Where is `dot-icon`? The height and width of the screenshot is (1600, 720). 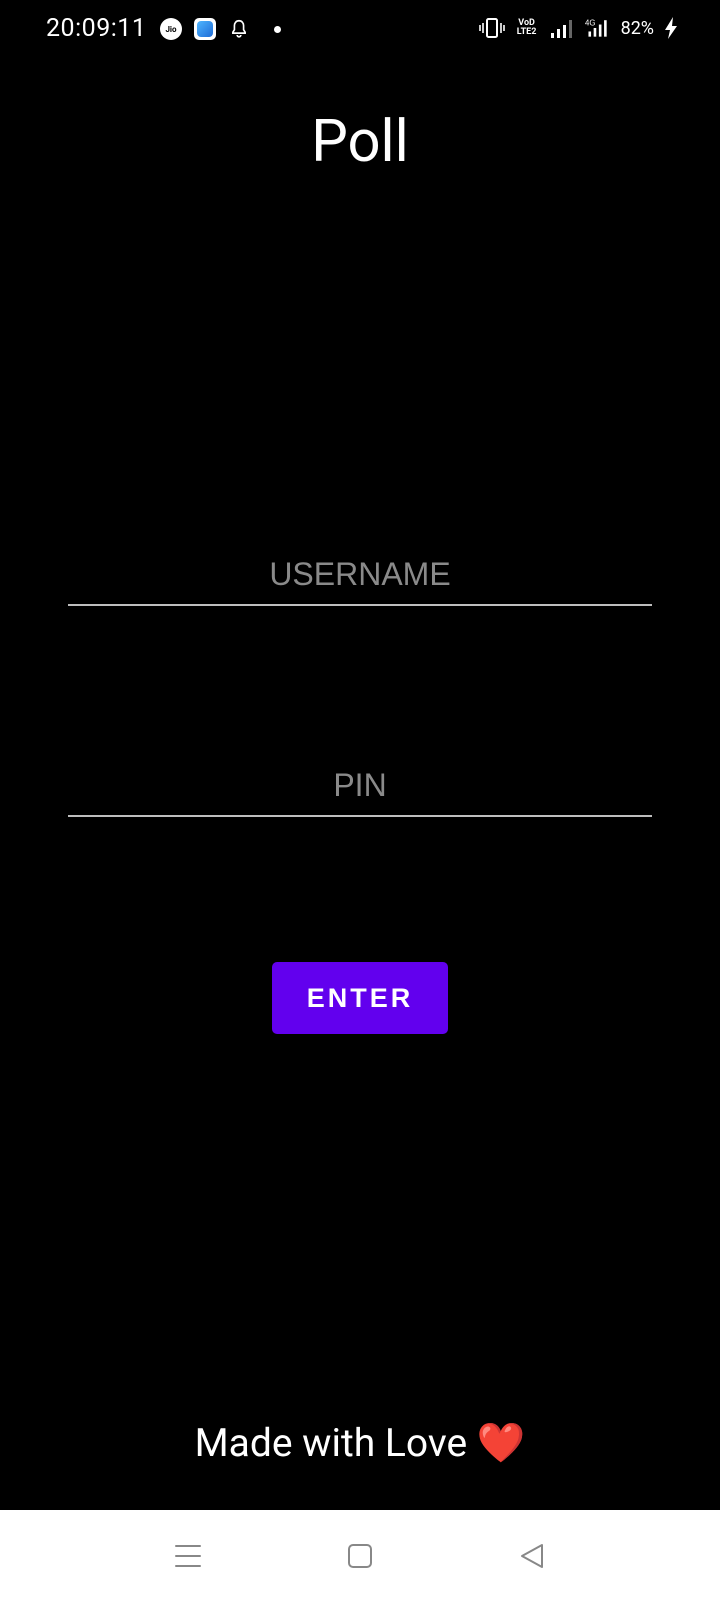 dot-icon is located at coordinates (277, 29).